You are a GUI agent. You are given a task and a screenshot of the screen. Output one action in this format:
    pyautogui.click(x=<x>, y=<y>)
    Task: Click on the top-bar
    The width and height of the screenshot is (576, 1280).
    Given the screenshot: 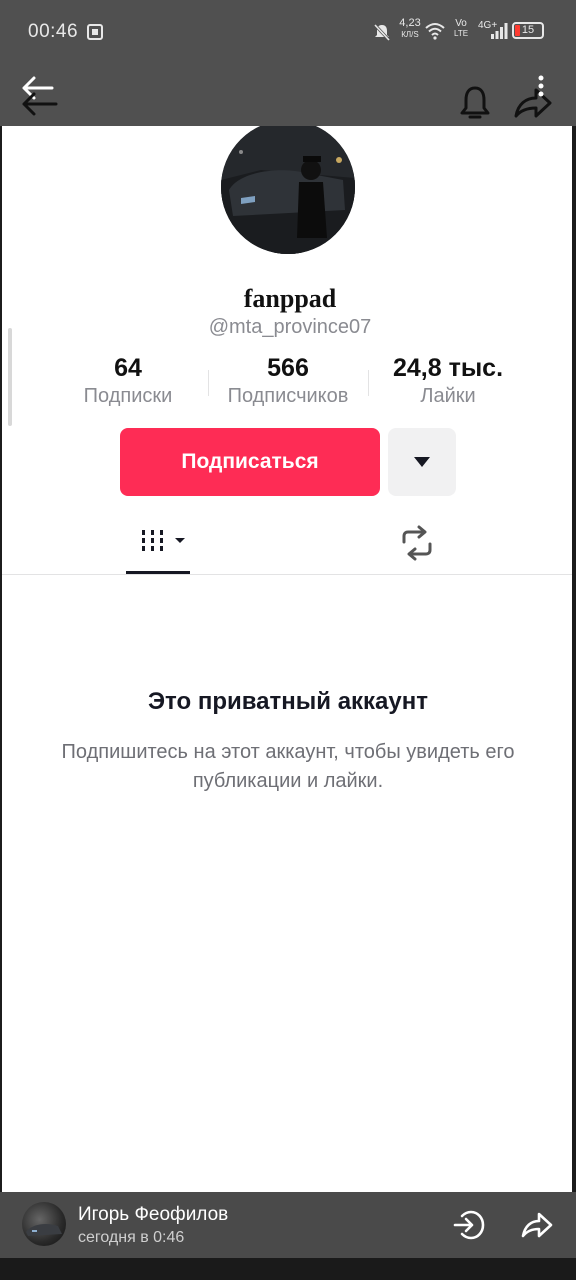 What is the action you would take?
    pyautogui.click(x=288, y=95)
    